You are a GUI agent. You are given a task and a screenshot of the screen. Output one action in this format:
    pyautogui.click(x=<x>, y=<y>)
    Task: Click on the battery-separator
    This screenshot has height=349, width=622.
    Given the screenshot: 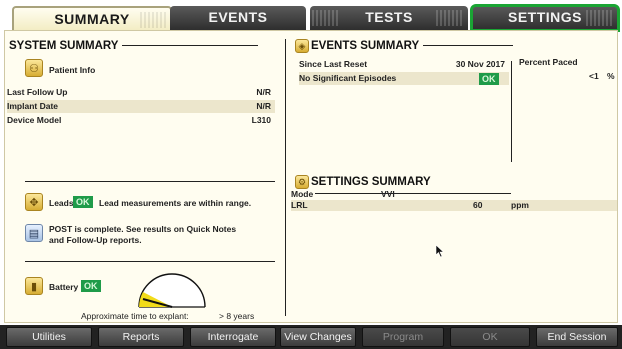 What is the action you would take?
    pyautogui.click(x=150, y=261)
    